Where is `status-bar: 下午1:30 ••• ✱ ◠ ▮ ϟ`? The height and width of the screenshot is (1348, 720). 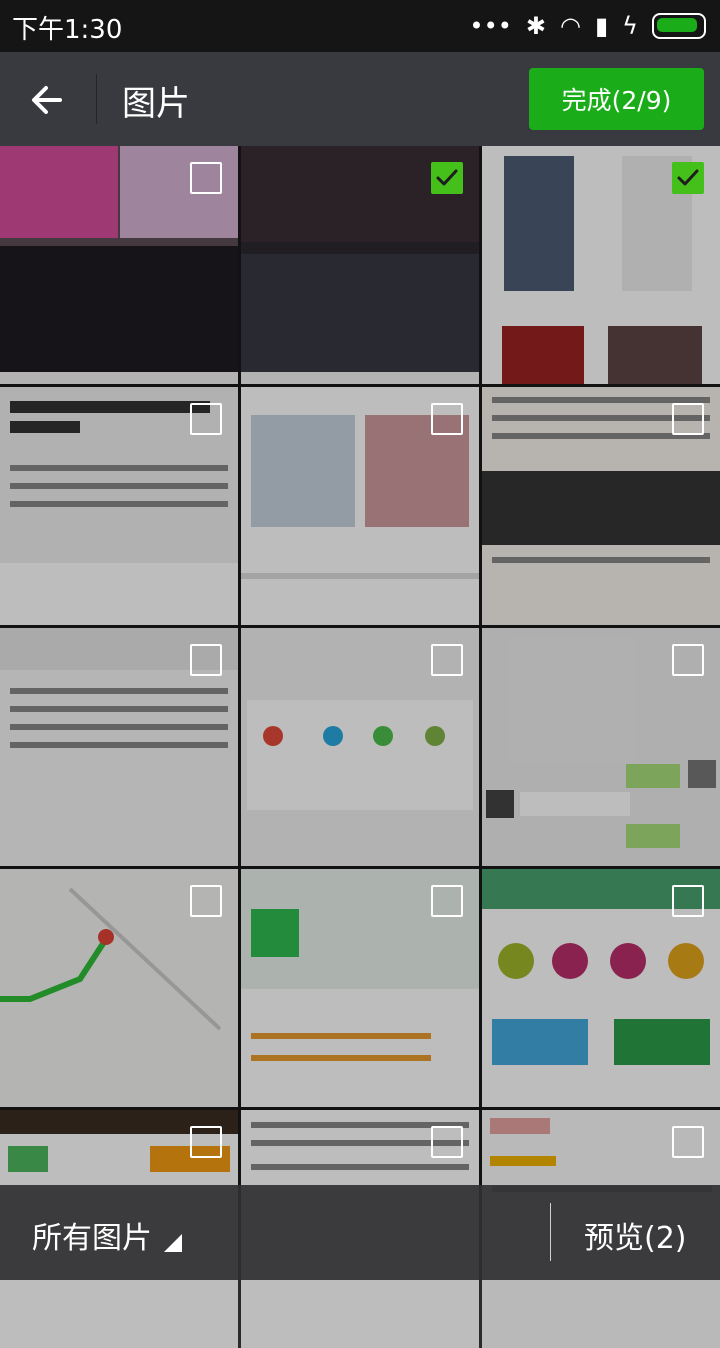 status-bar: 下午1:30 ••• ✱ ◠ ▮ ϟ is located at coordinates (360, 26).